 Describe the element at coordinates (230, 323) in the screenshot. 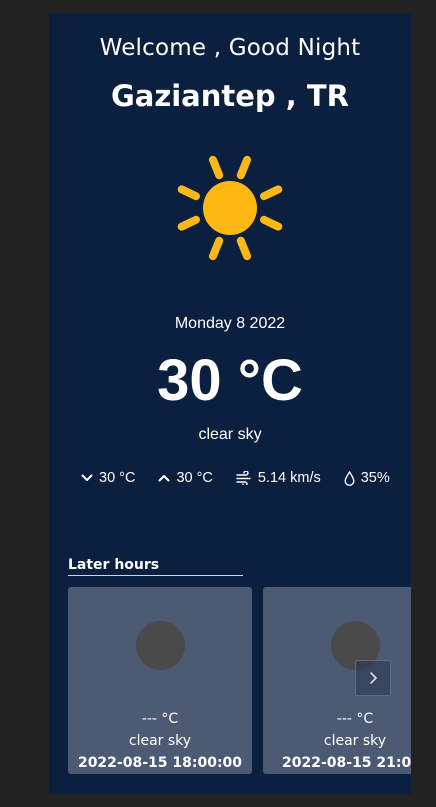

I see `current-date: Monday 8 2022` at that location.